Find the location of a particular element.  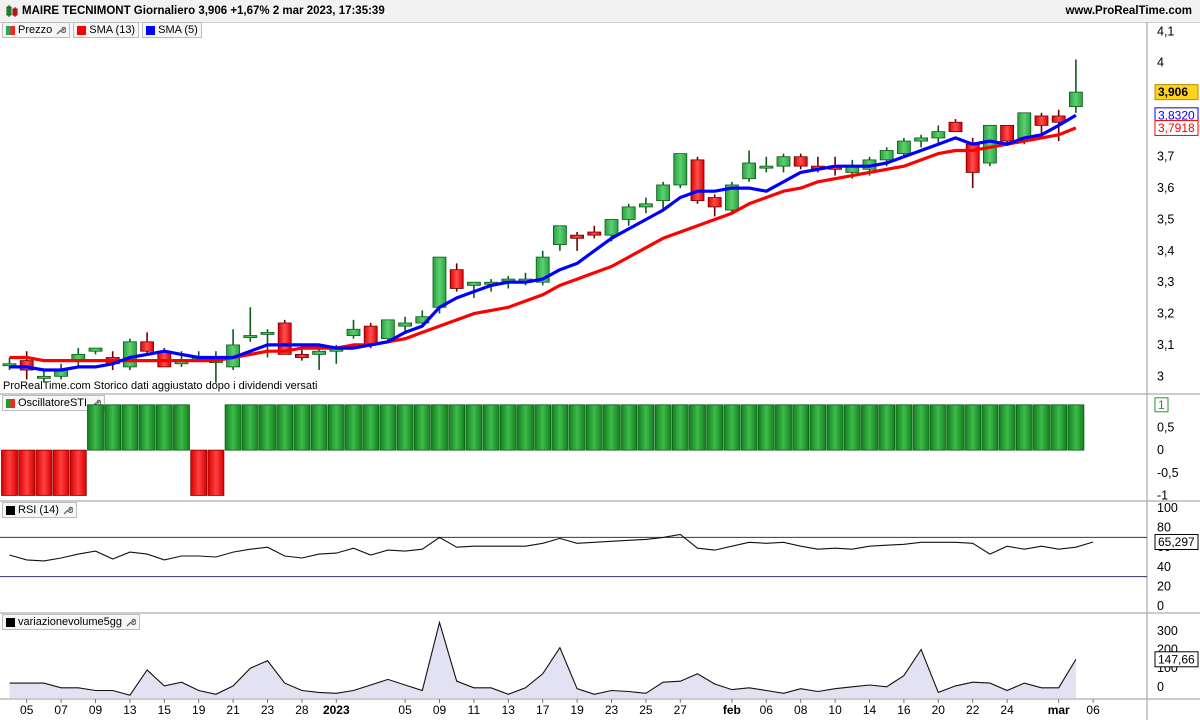

y-tick-label: 3,2 is located at coordinates (1165, 314).